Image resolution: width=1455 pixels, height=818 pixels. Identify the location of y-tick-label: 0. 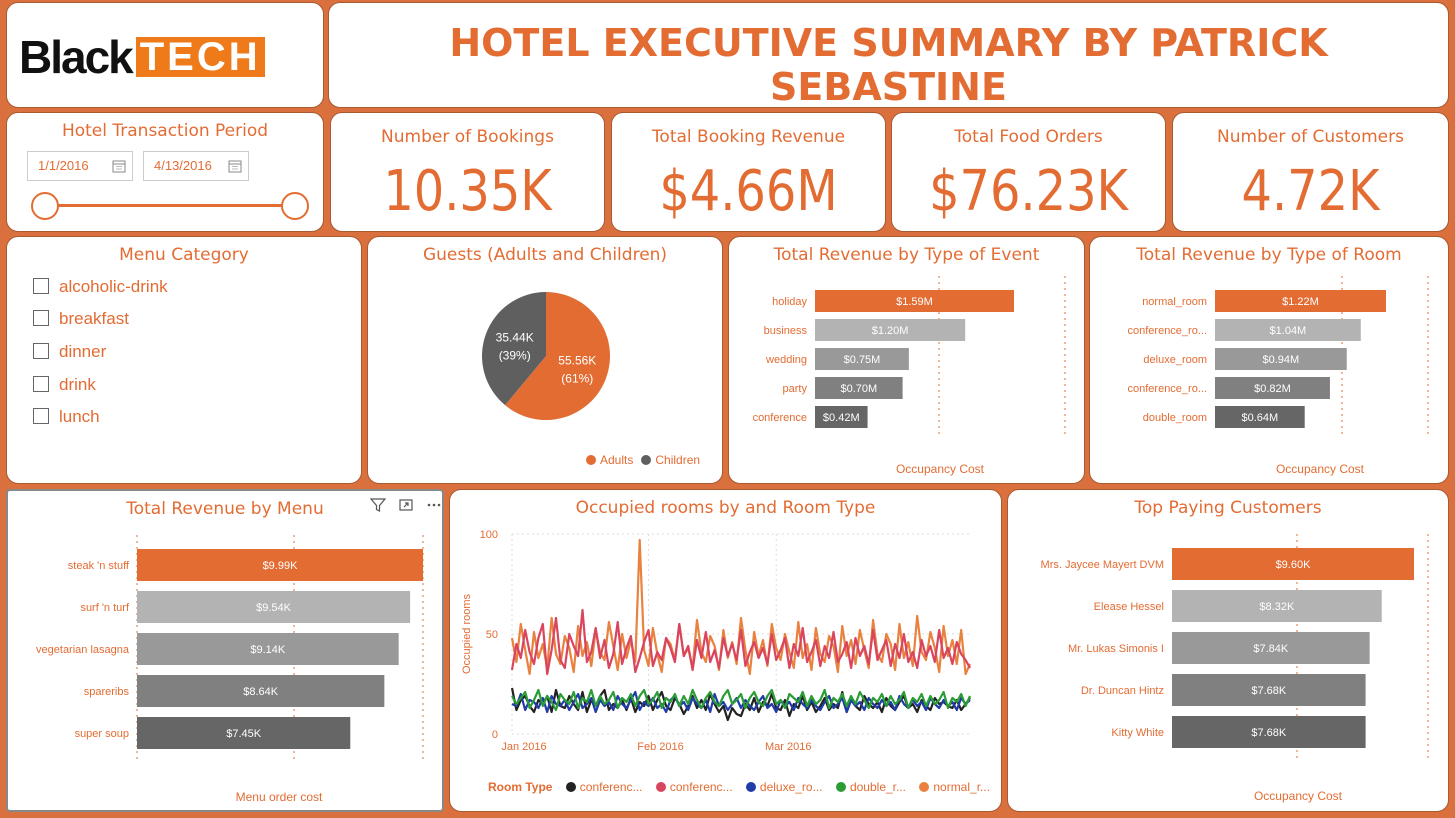
(495, 735).